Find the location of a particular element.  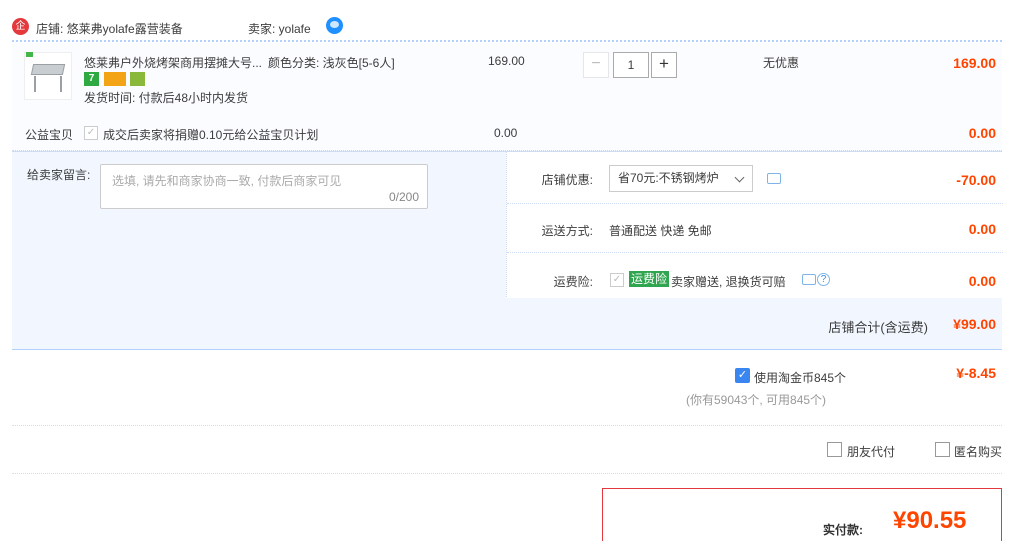

shipping-value: 普通配送 快递 免邮 is located at coordinates (660, 231).